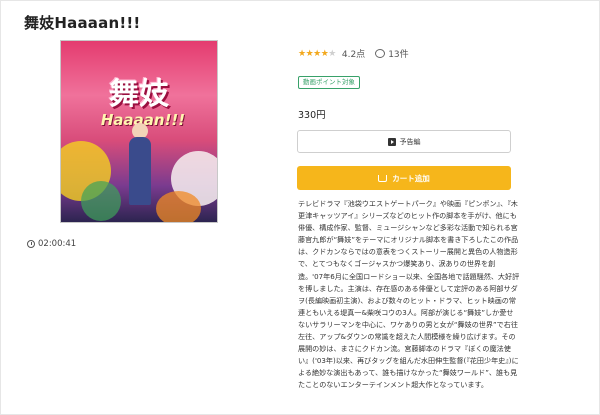 This screenshot has width=600, height=415. What do you see at coordinates (139, 94) in the screenshot?
I see `poster-title: 舞妓` at bounding box center [139, 94].